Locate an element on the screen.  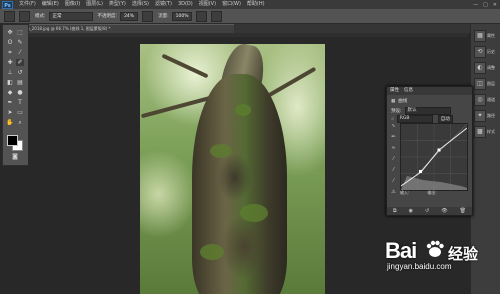
hand-tool-icon: ✋ is located at coordinates (10, 122).